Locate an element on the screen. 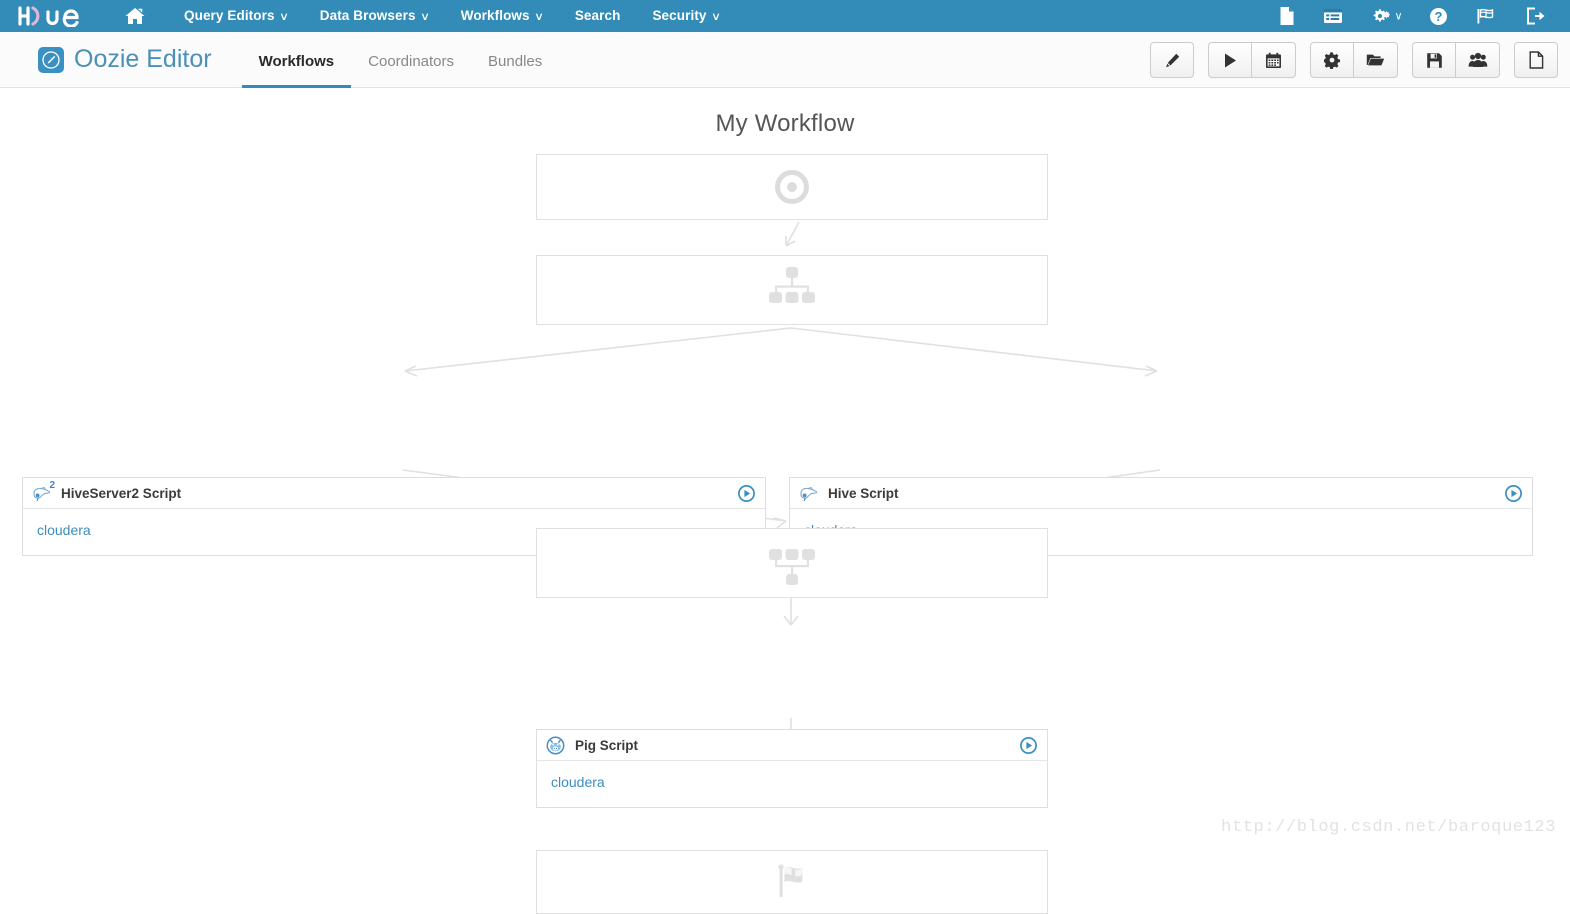 The width and height of the screenshot is (1570, 914). new-button is located at coordinates (1536, 60).